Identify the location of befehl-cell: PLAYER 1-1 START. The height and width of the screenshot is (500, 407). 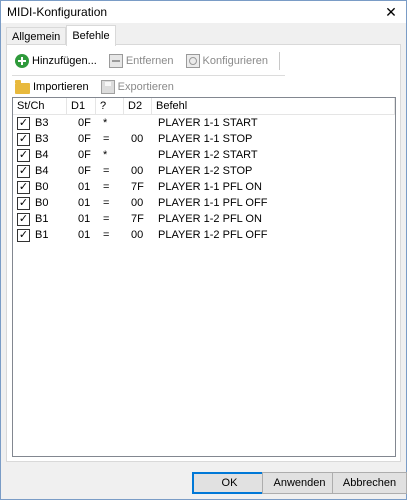
(208, 123).